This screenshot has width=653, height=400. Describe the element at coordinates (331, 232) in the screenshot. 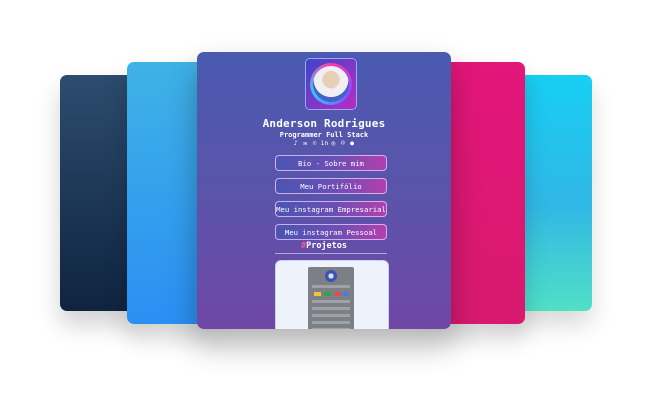

I see `instagram-personal-button: Meu instagram Pessoal` at that location.